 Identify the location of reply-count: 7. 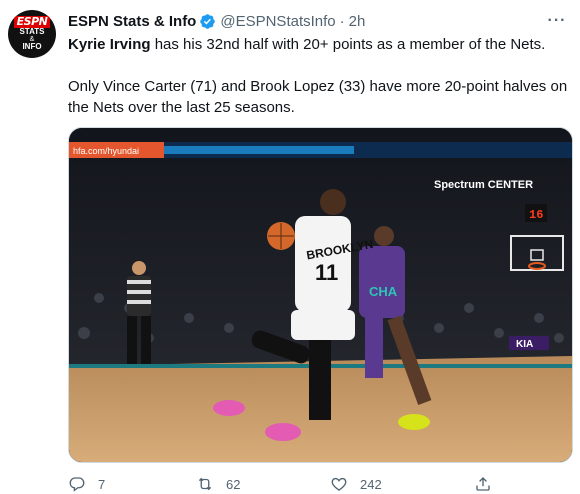
(102, 484).